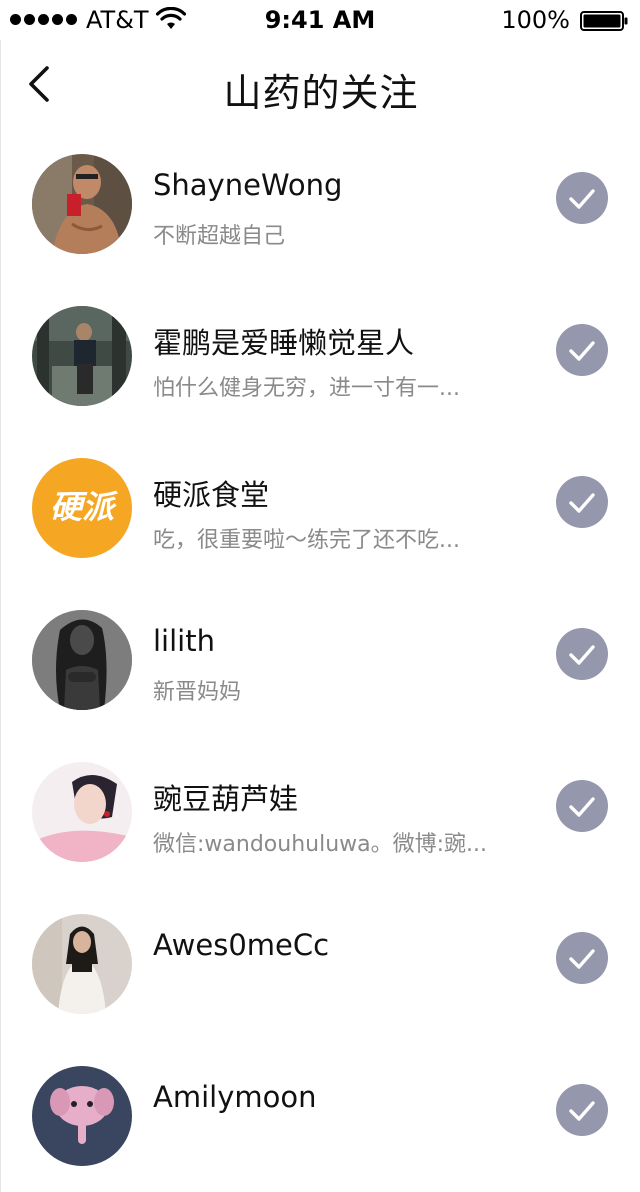 This screenshot has height=1192, width=640. What do you see at coordinates (184, 641) in the screenshot?
I see `user-name: lilith` at bounding box center [184, 641].